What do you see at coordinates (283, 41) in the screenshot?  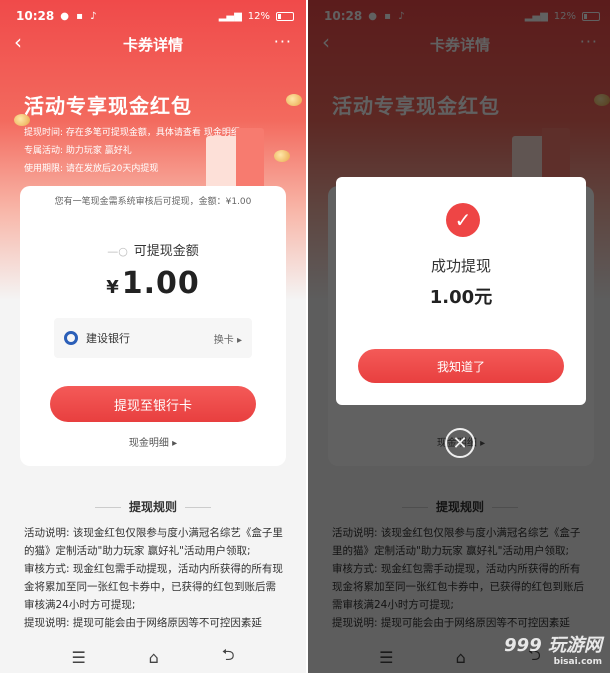 I see `more-icon: ···` at bounding box center [283, 41].